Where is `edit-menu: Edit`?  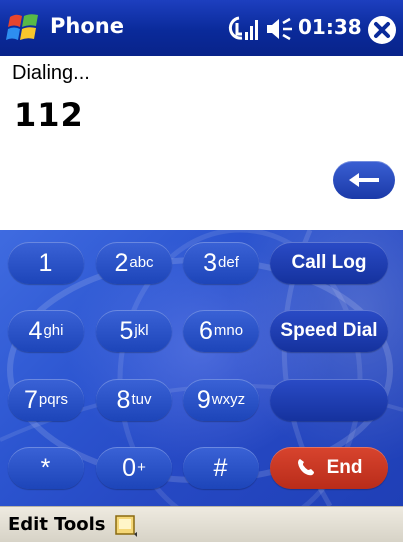
edit-menu: Edit is located at coordinates (28, 524).